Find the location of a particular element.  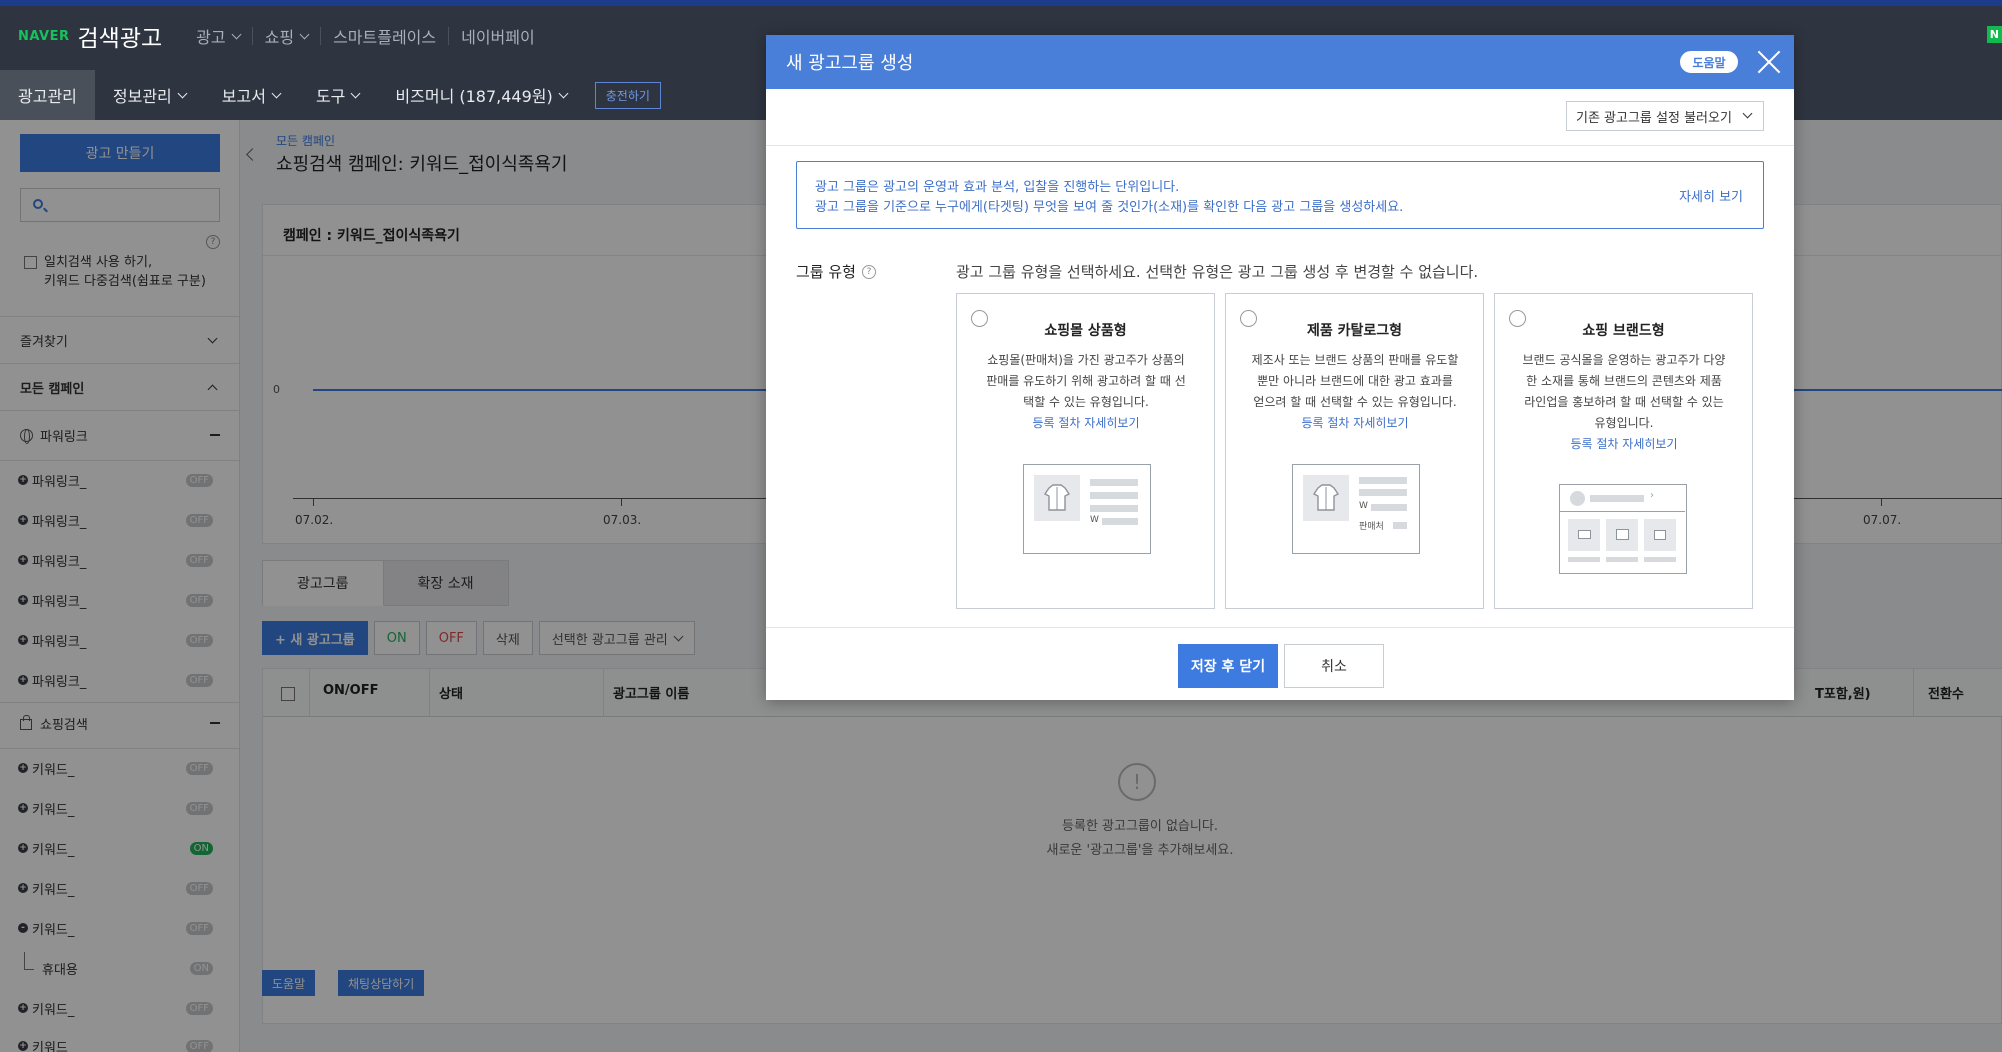

menu-info-management: 정보관리 is located at coordinates (149, 95).